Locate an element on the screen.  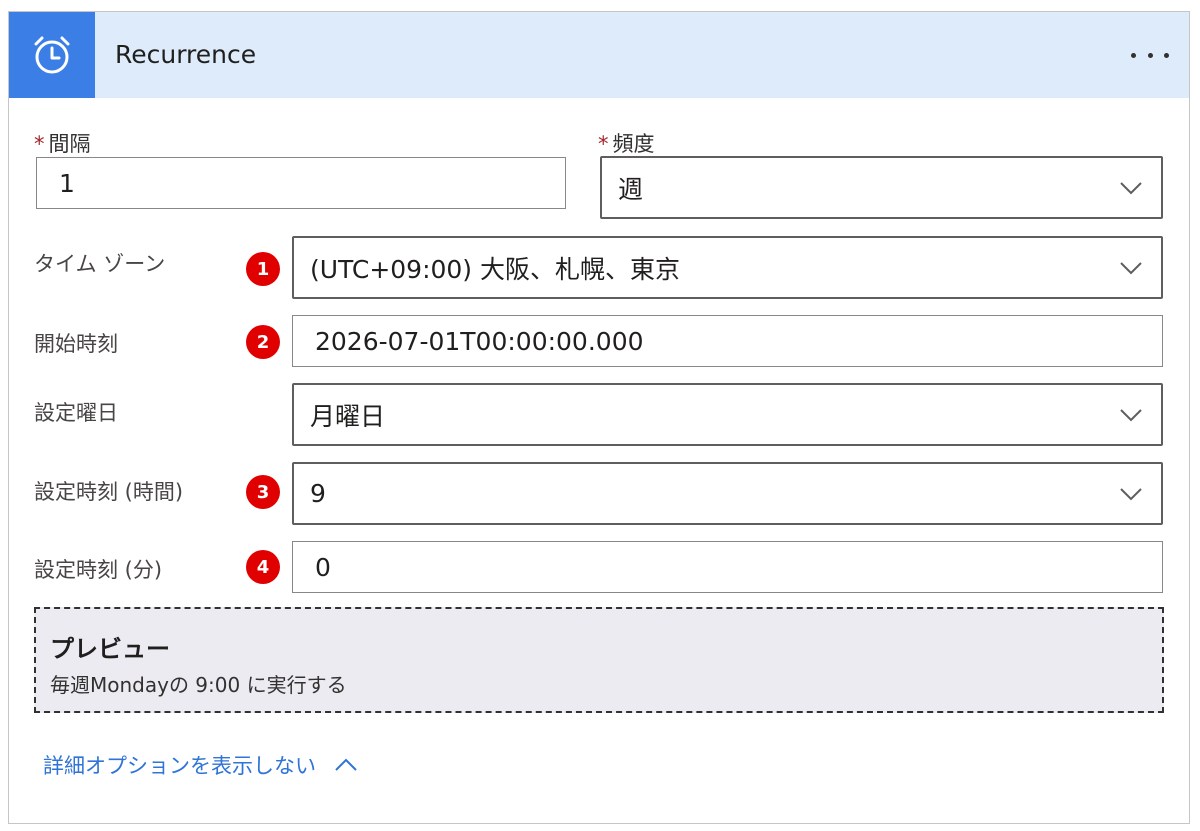
weekday-value: 月曜日 is located at coordinates (348, 416).